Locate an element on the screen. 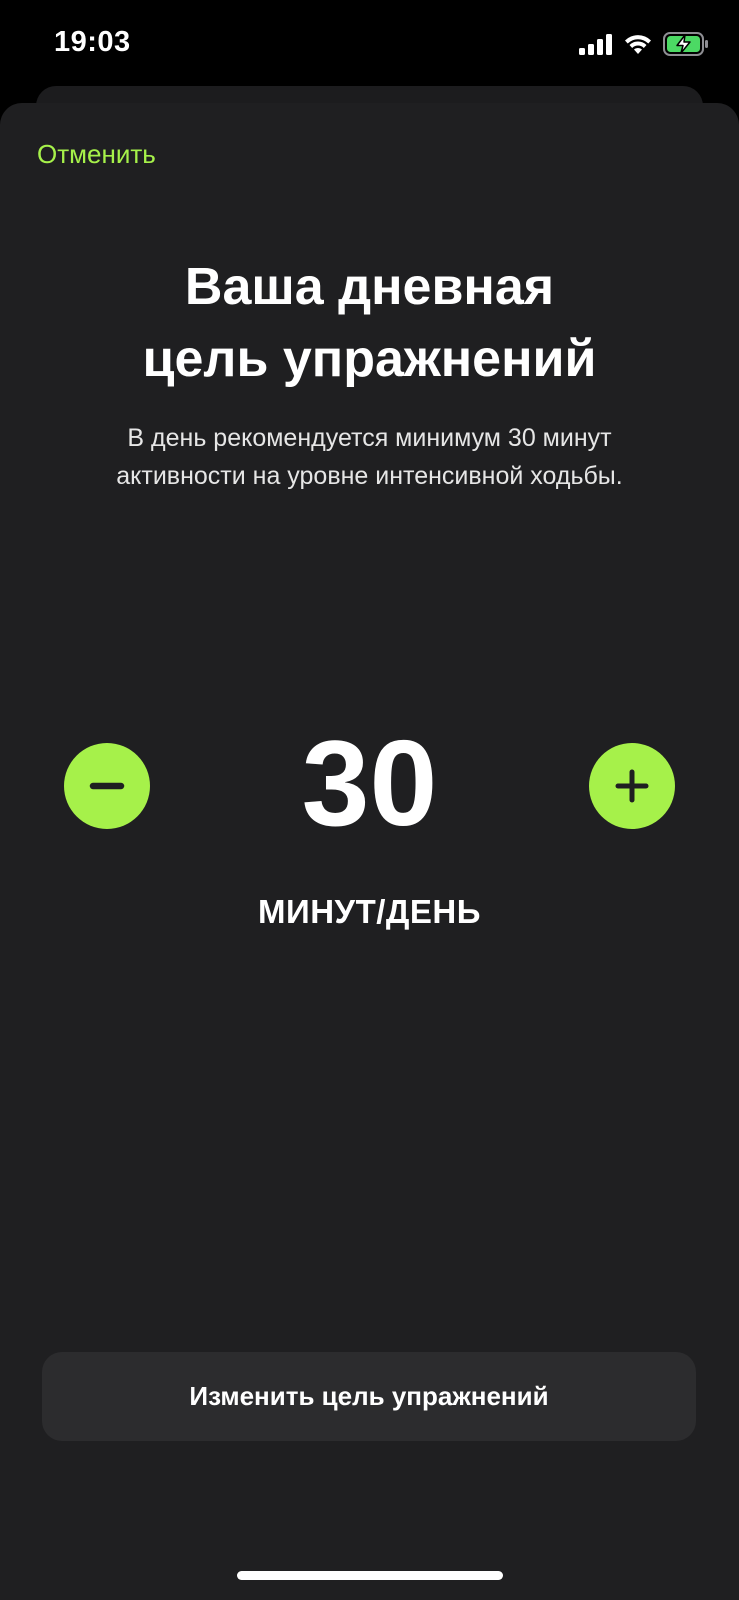 The image size is (739, 1600). plus-icon is located at coordinates (632, 786).